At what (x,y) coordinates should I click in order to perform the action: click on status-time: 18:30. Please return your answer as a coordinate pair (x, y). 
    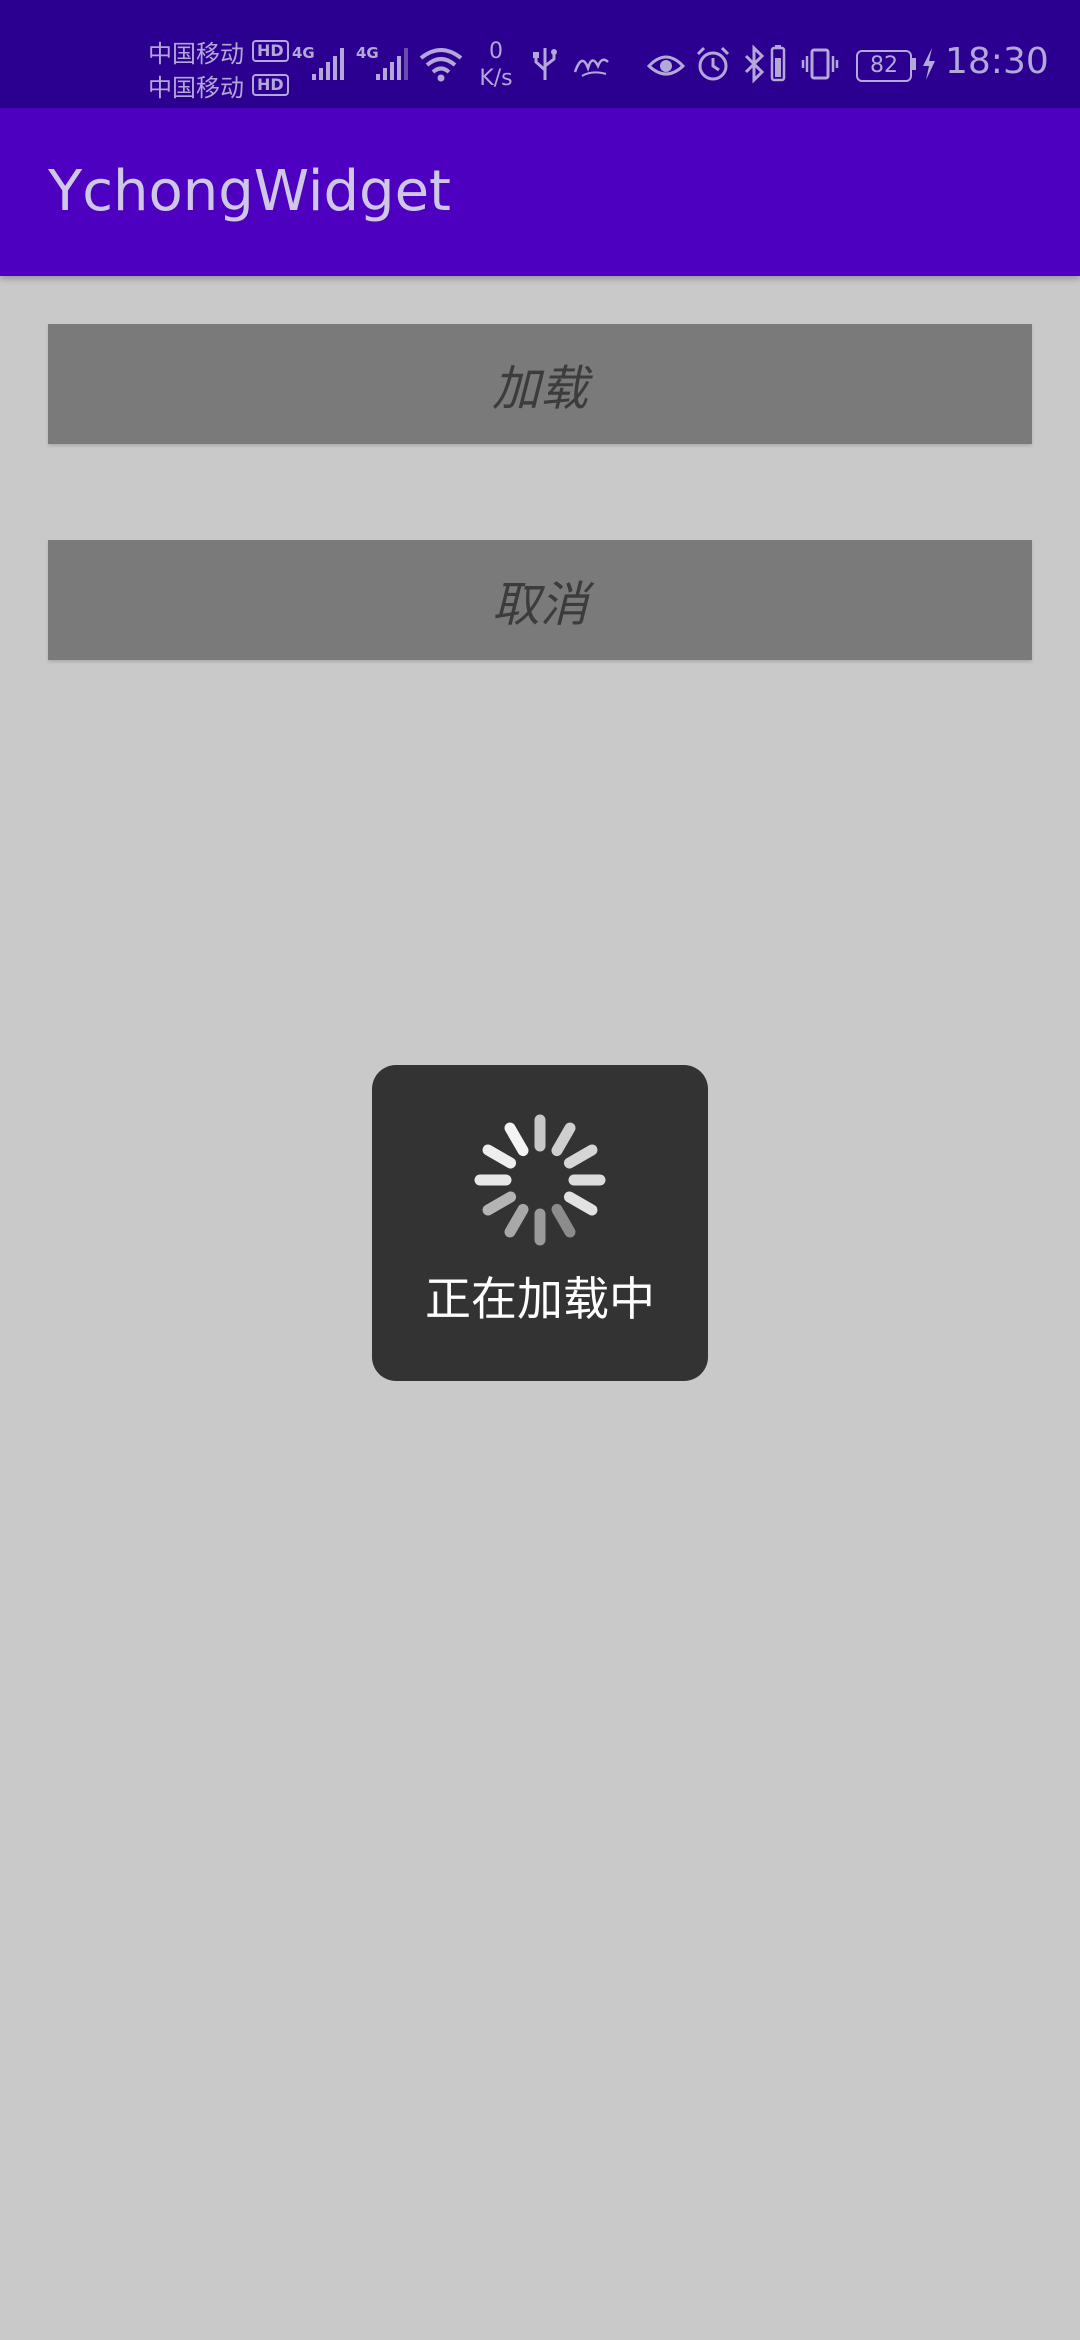
    Looking at the image, I should click on (997, 61).